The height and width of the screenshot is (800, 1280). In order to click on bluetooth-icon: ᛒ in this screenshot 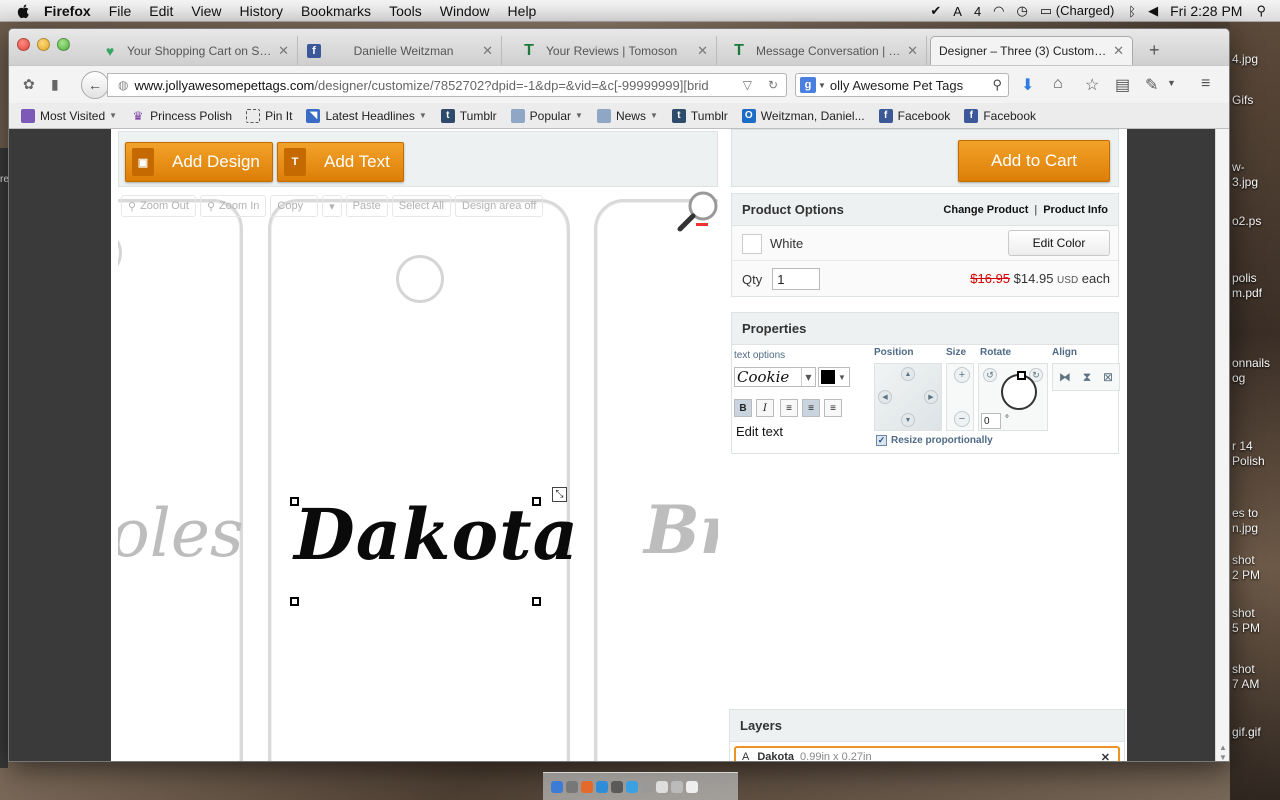, I will do `click(1132, 11)`.